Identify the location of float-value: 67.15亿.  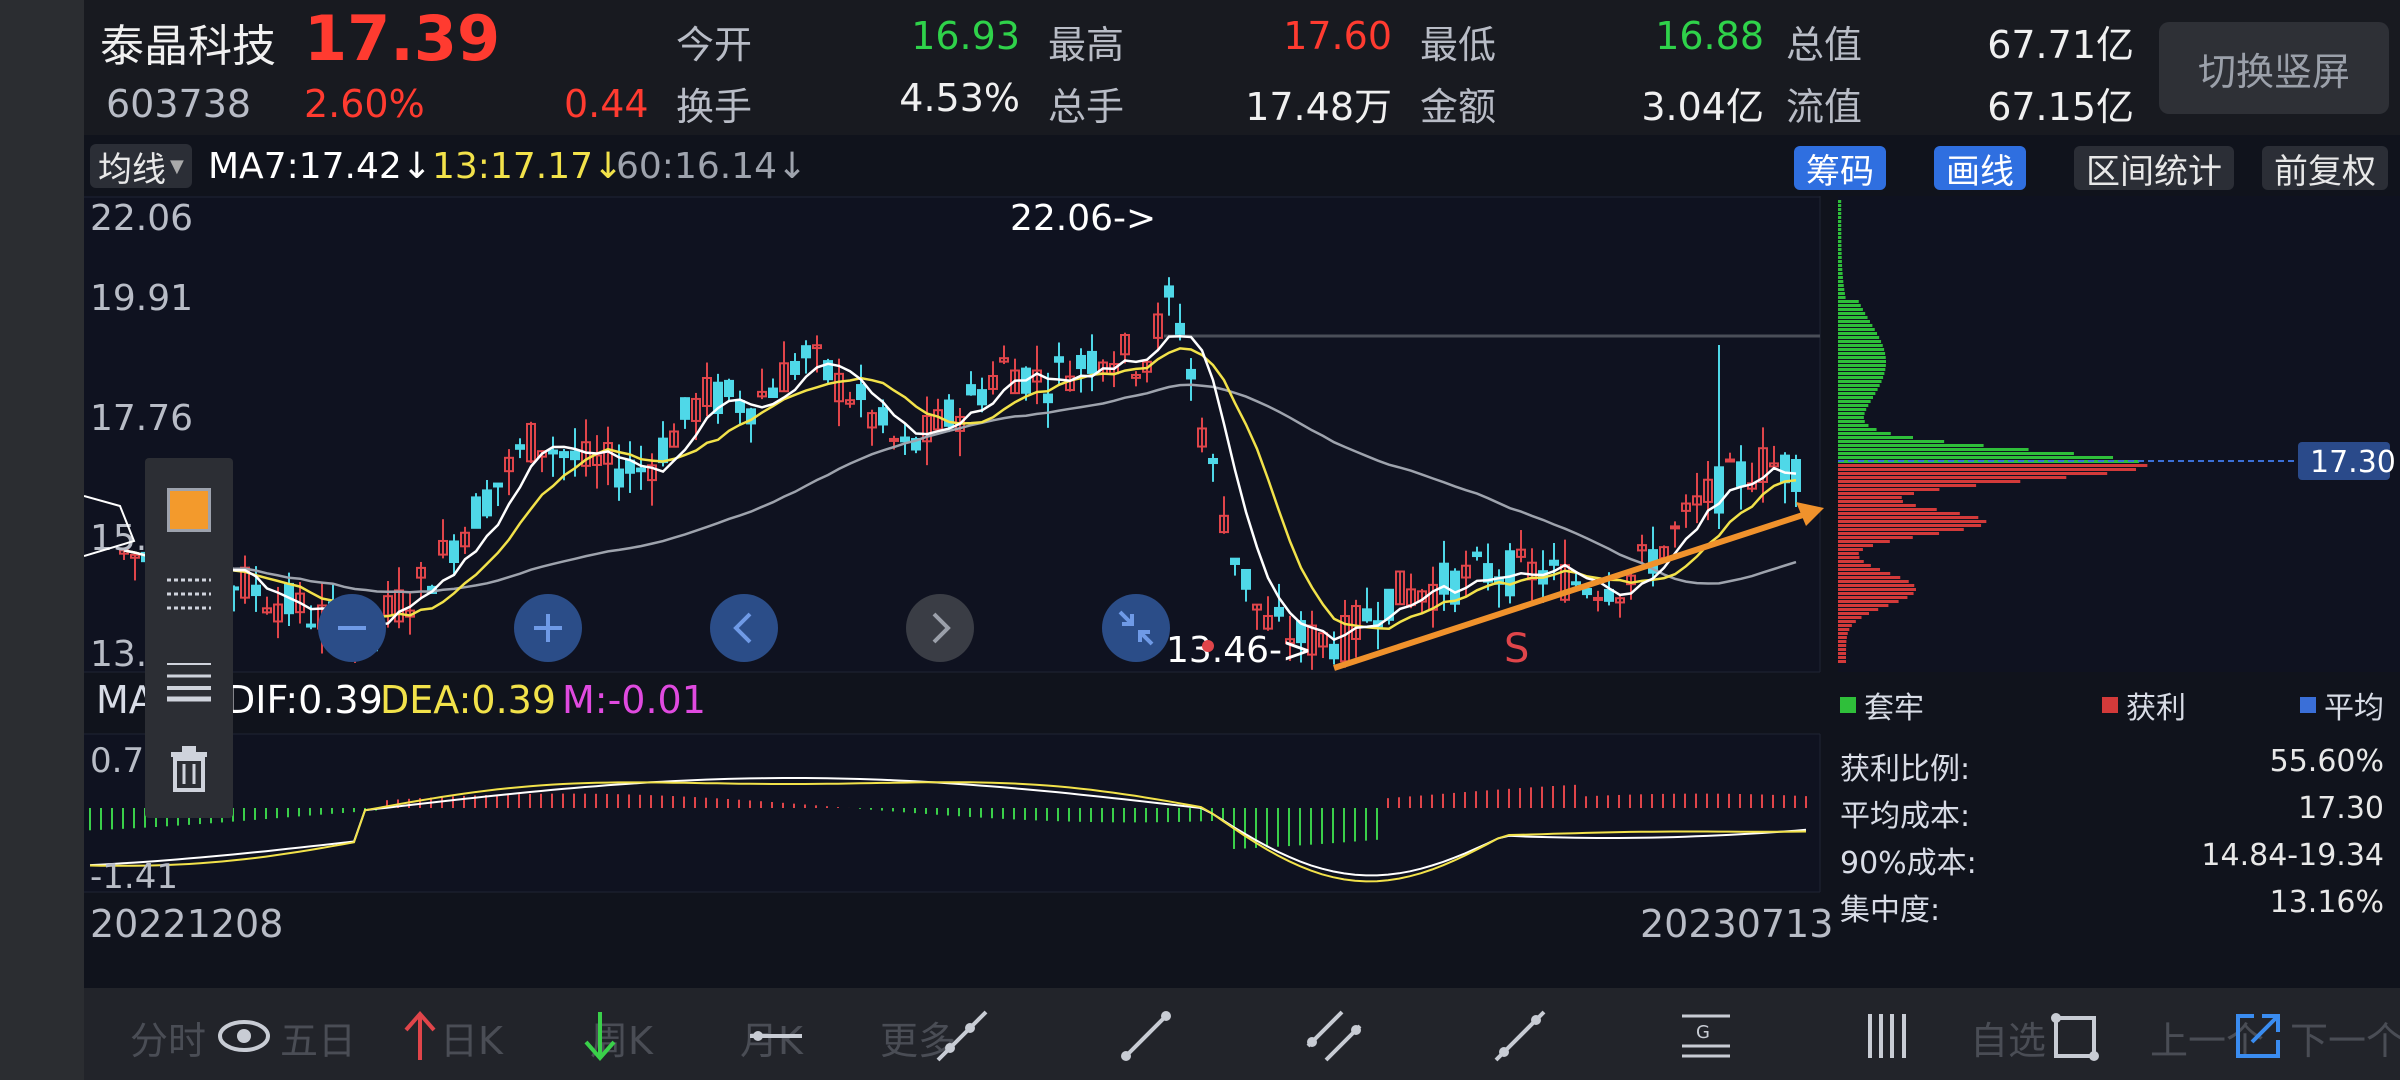
(2060, 107).